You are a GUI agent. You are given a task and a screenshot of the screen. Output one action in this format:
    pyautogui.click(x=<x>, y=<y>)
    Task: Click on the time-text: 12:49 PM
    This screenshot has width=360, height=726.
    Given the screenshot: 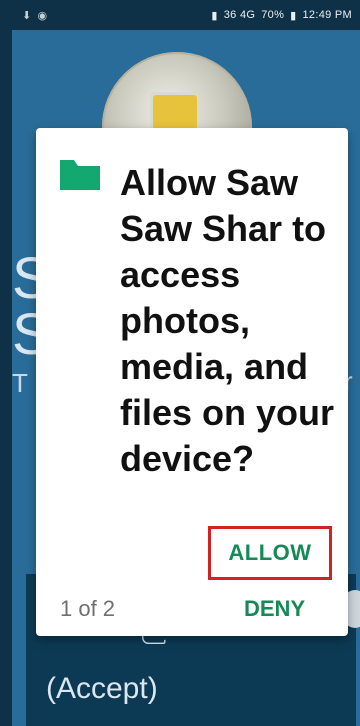 What is the action you would take?
    pyautogui.click(x=327, y=15)
    